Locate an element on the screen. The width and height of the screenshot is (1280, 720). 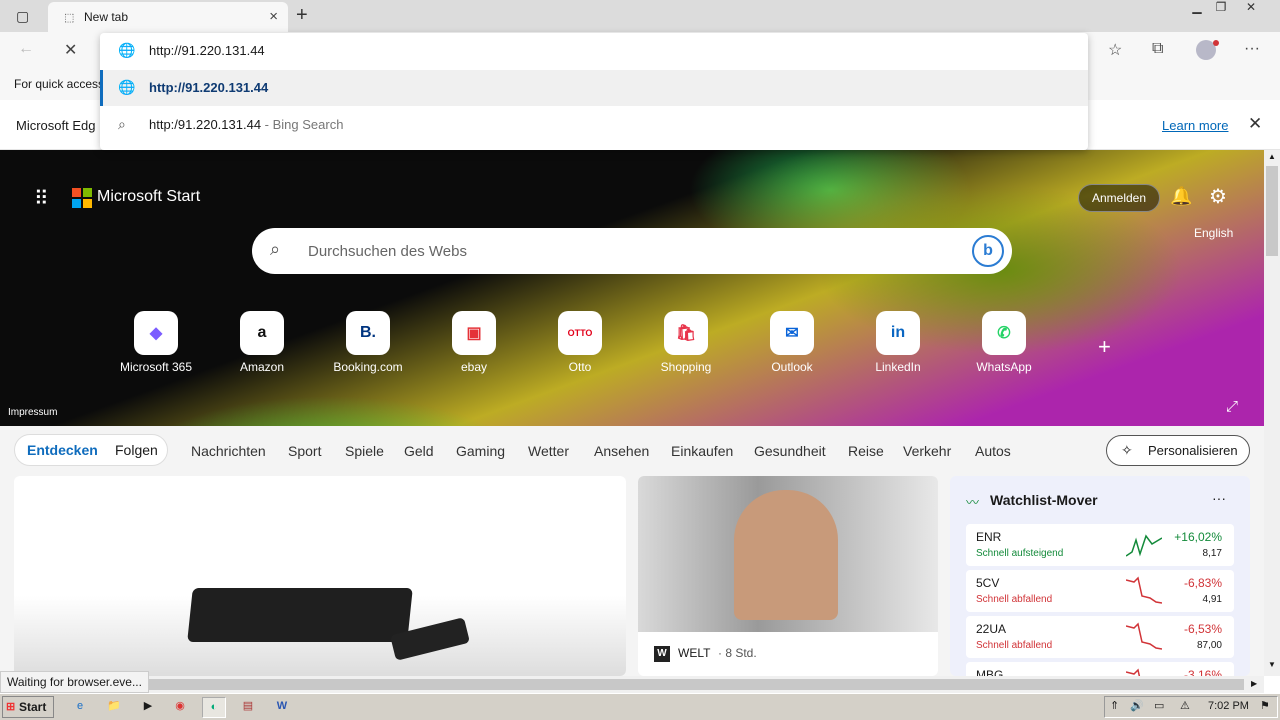
stock-price: 4,91 is located at coordinates (1212, 599).